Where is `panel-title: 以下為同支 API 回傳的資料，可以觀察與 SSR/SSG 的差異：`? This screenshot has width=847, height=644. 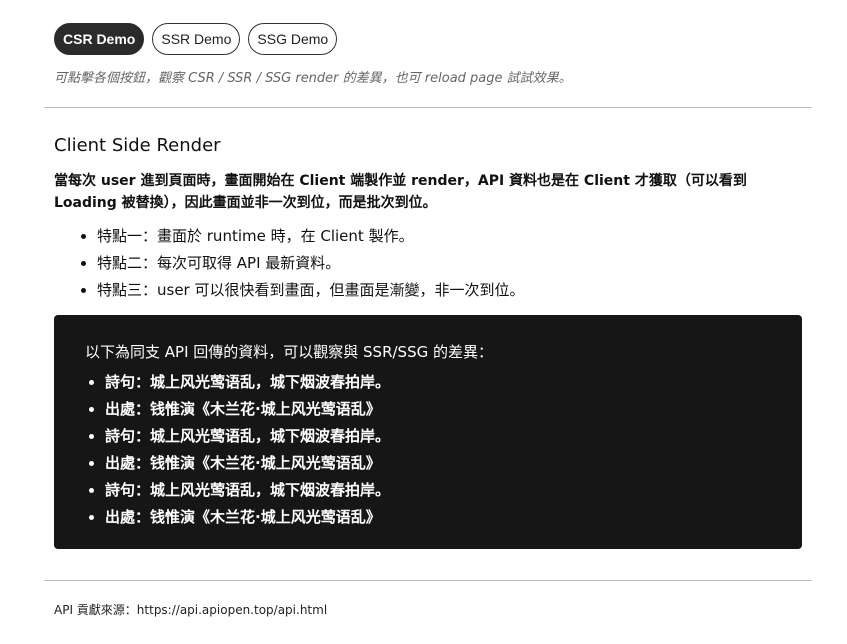
panel-title: 以下為同支 API 回傳的資料，可以觀察與 SSR/SSG 的差異： is located at coordinates (289, 352).